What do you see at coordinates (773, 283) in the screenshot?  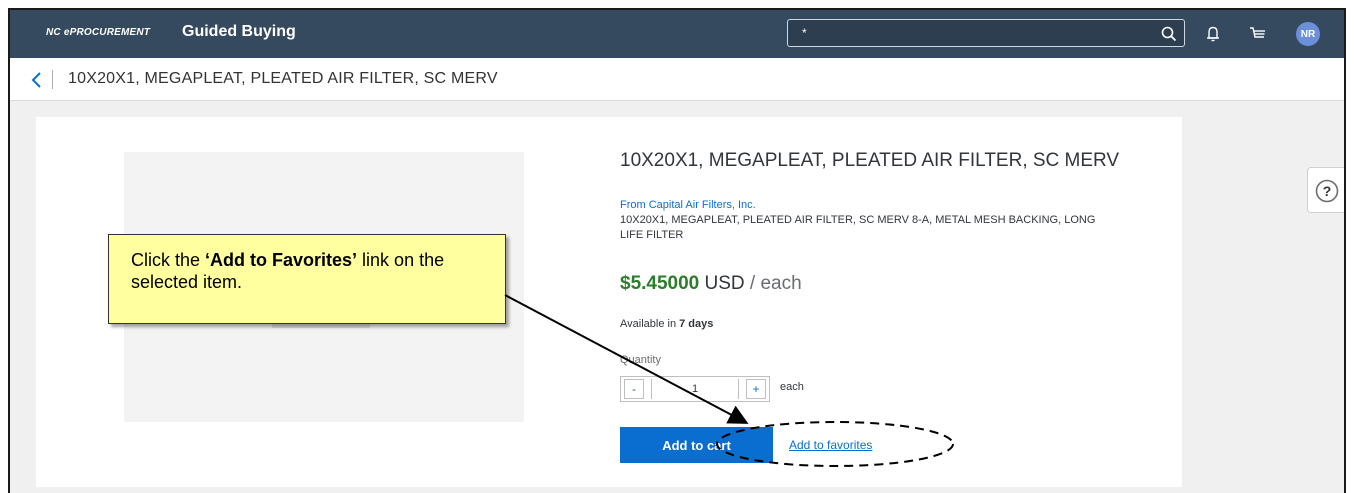 I see `price-unit: / each` at bounding box center [773, 283].